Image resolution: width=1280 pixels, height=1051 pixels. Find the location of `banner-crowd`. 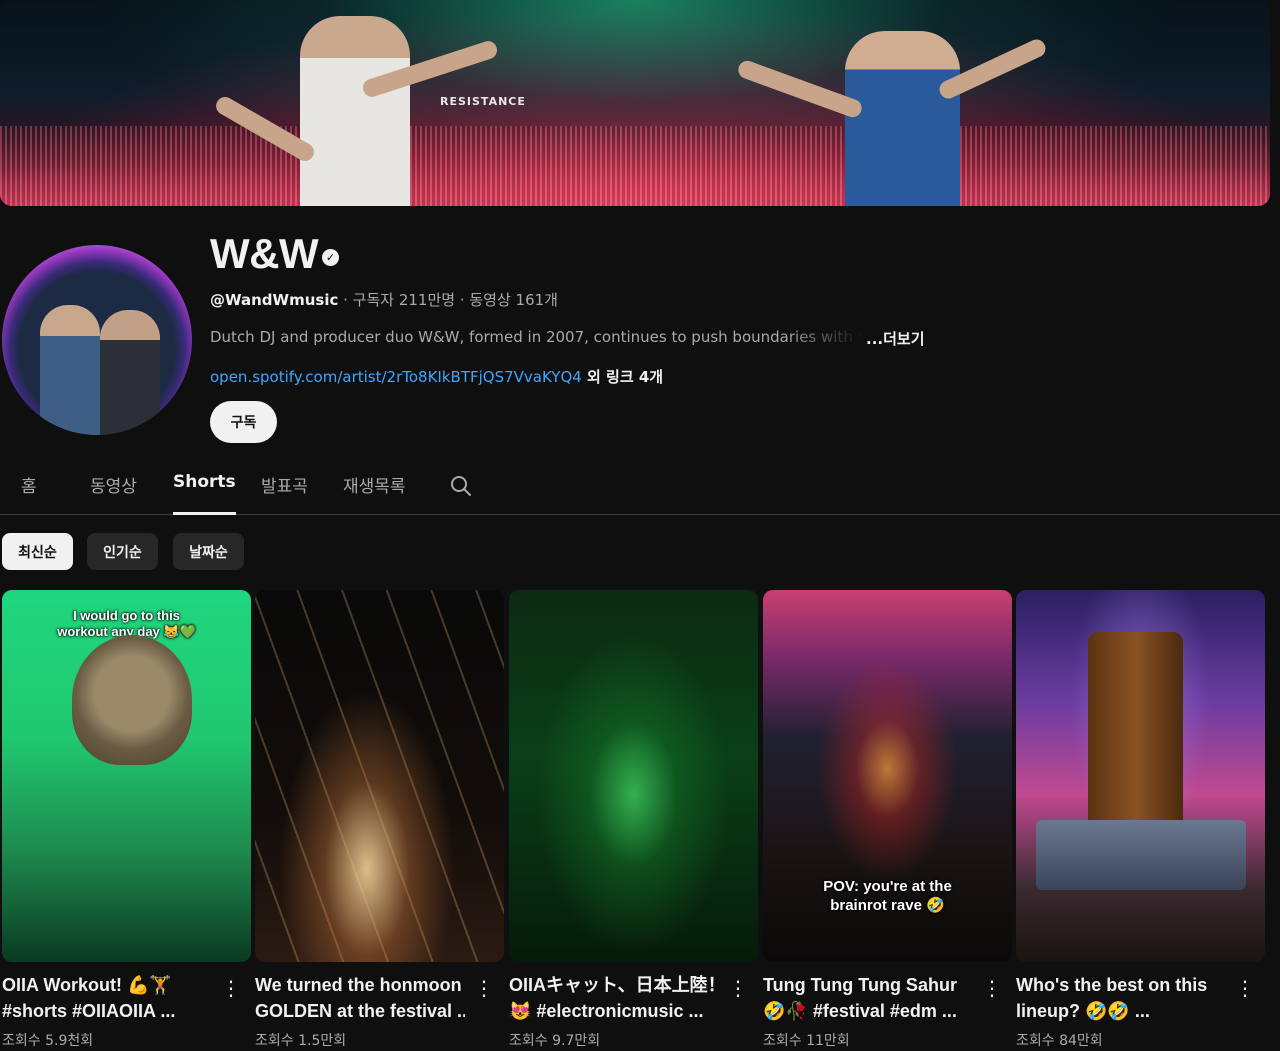

banner-crowd is located at coordinates (635, 166).